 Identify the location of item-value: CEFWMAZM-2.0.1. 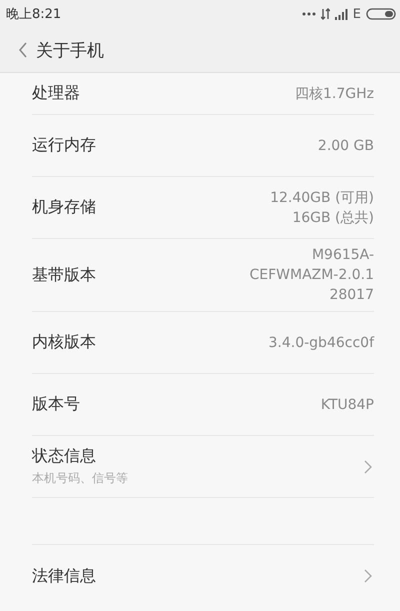
(311, 275).